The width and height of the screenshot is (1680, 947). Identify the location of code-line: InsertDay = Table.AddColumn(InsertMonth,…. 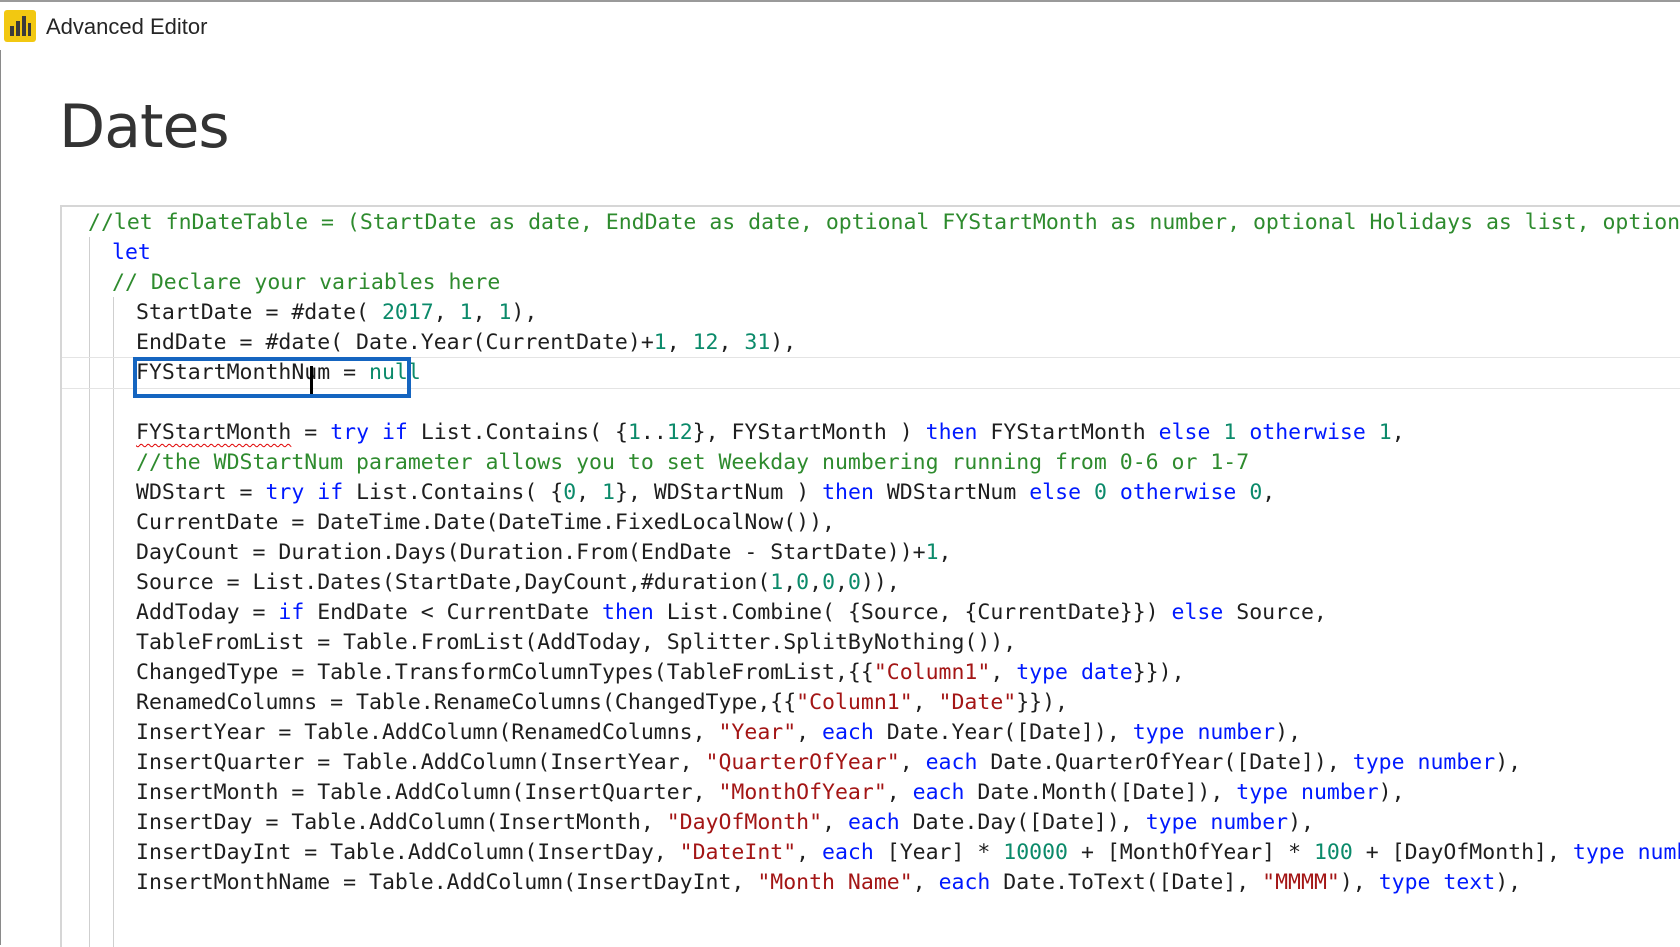
(871, 823).